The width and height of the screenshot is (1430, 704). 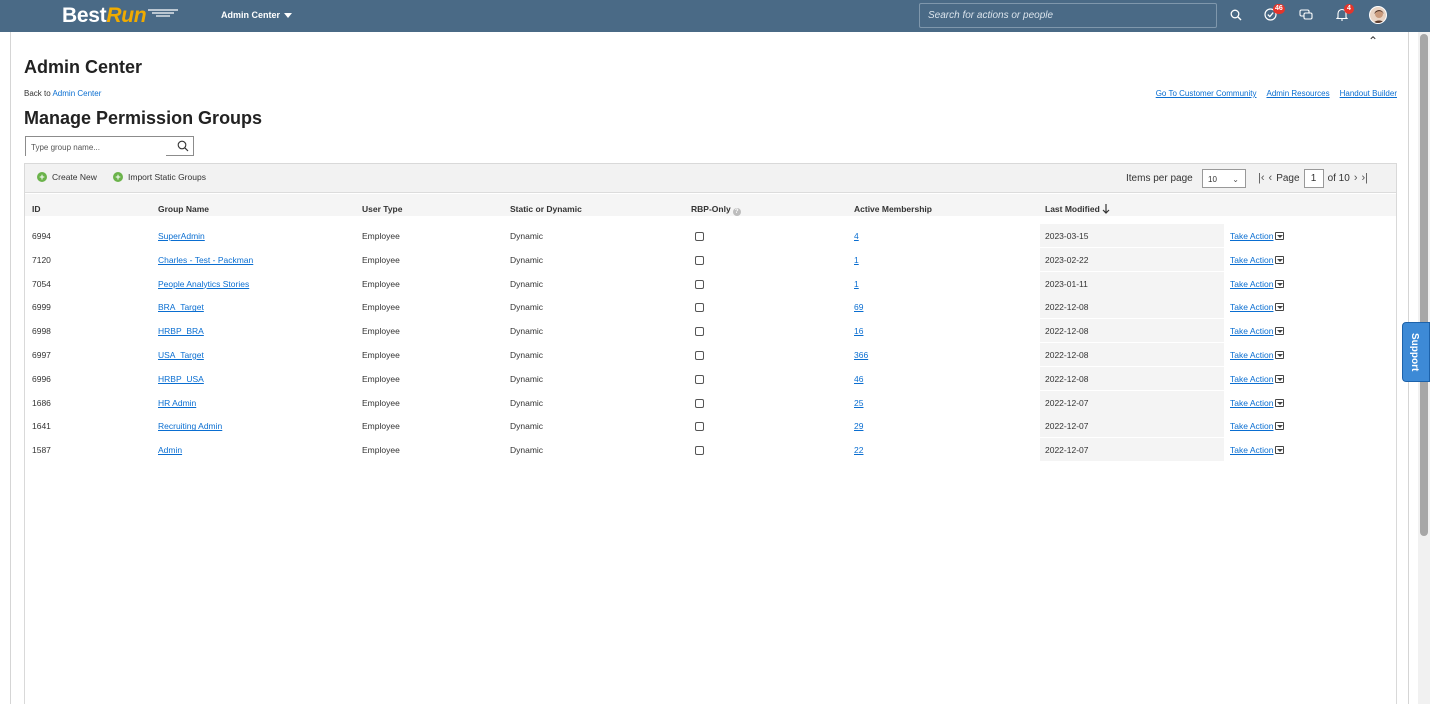 What do you see at coordinates (861, 355) in the screenshot?
I see `membership-count-link: 366` at bounding box center [861, 355].